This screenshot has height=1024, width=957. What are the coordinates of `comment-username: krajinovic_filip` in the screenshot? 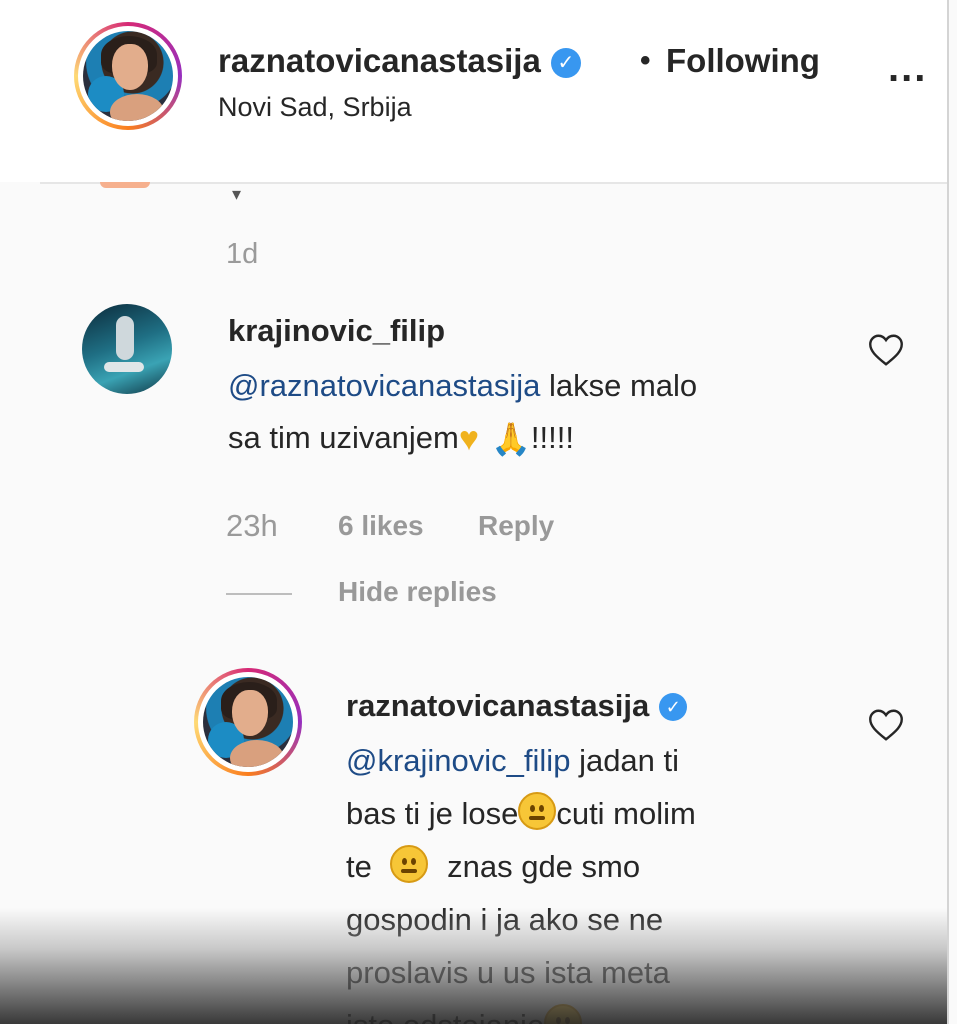 It's located at (336, 331).